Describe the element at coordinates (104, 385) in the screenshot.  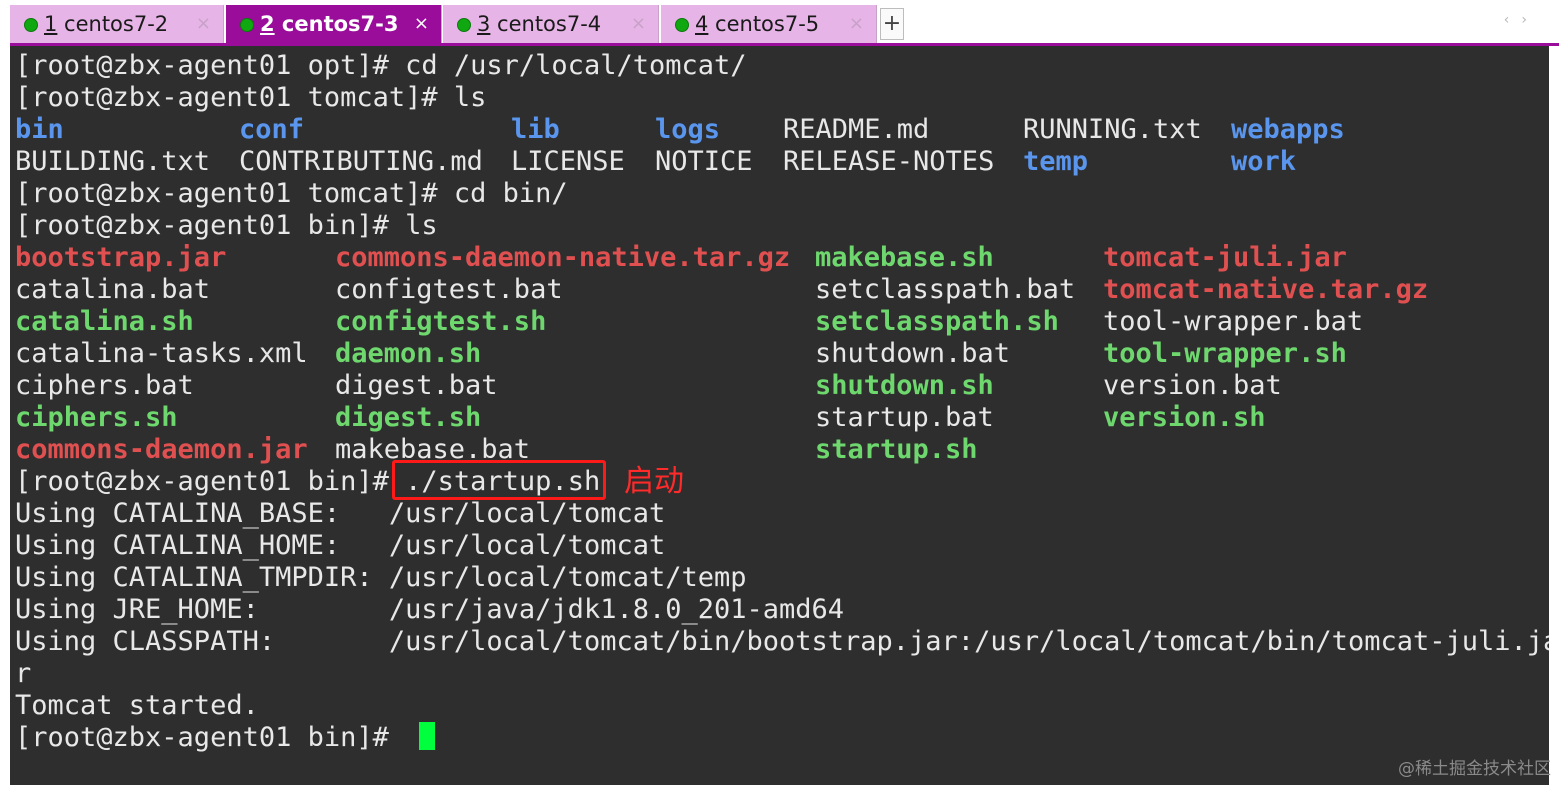
I see `file-entry: ciphers.bat` at that location.